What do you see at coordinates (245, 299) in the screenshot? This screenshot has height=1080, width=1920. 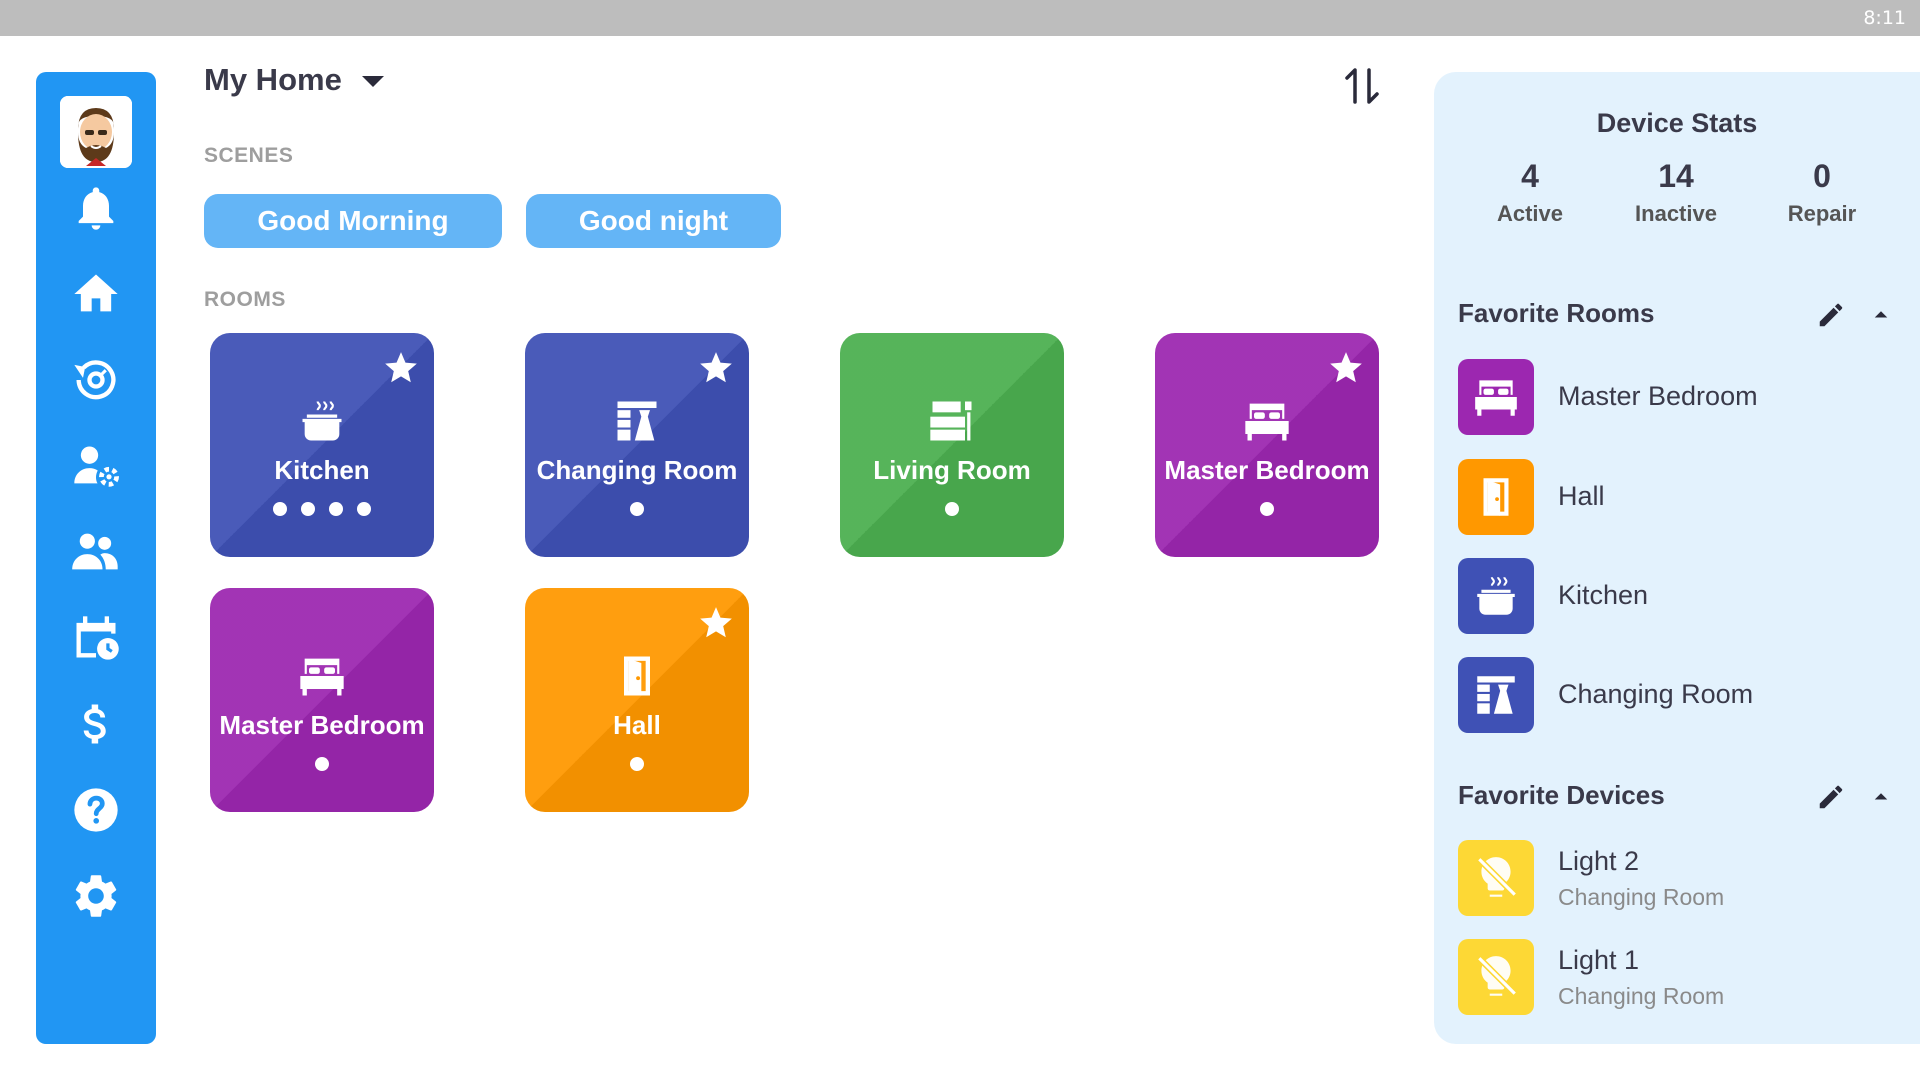 I see `rooms-label: ROOMS` at bounding box center [245, 299].